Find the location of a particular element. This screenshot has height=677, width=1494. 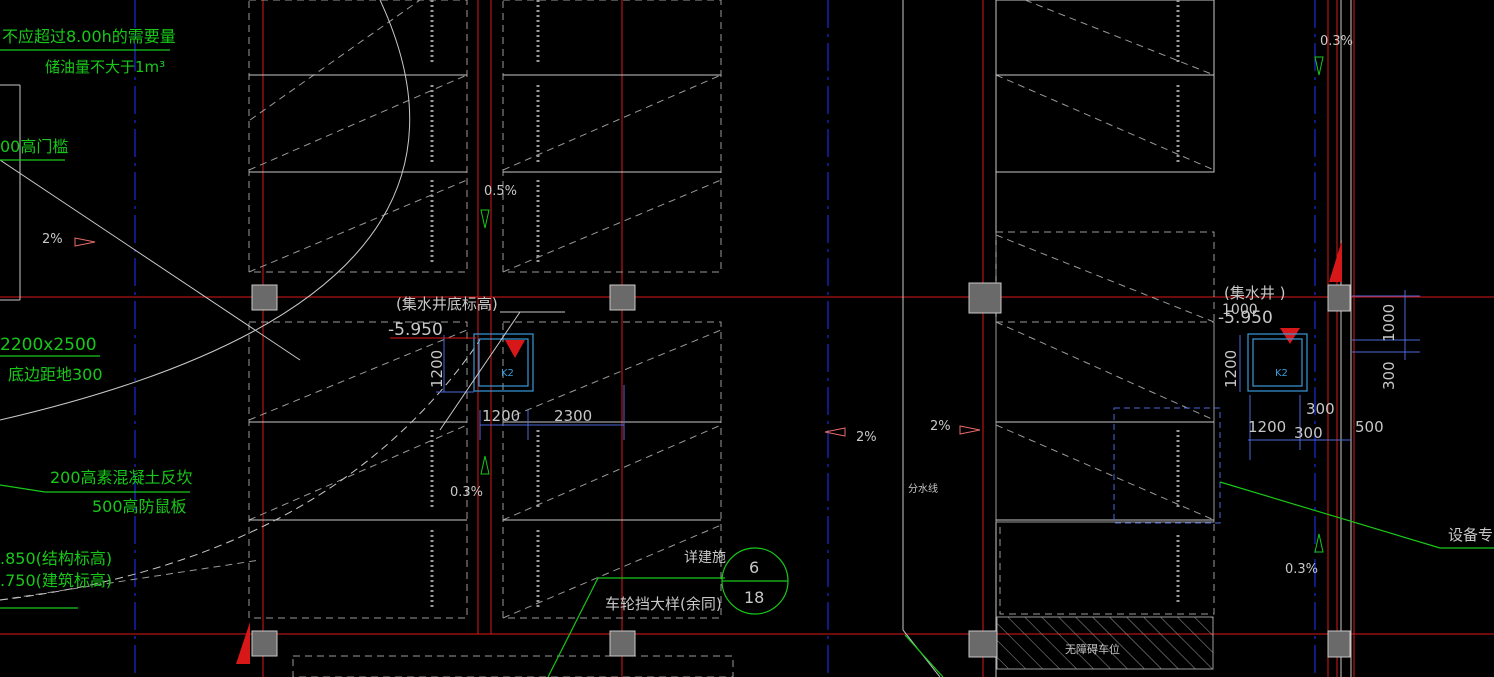

sheet-number: 18 is located at coordinates (754, 597).